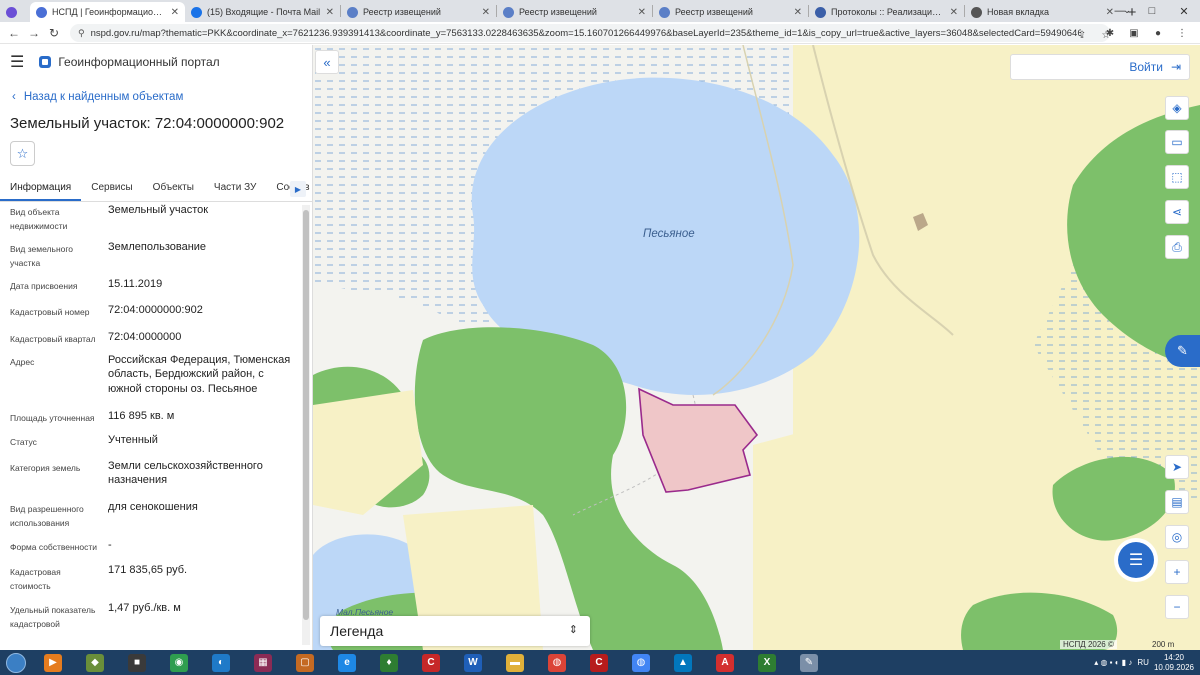 The image size is (1200, 675). What do you see at coordinates (1082, 35) in the screenshot?
I see `share-page-icon: ⇪` at bounding box center [1082, 35].